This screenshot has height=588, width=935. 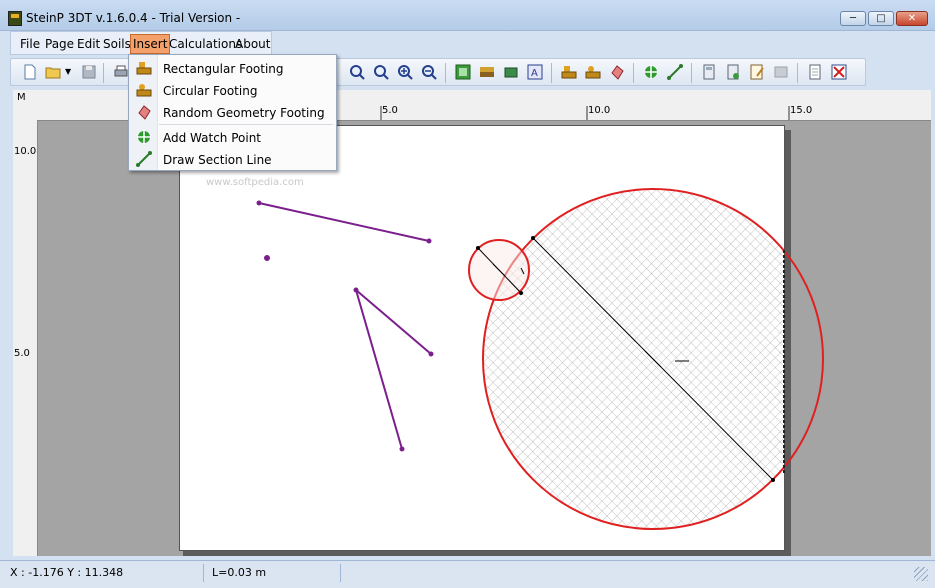 What do you see at coordinates (757, 72) in the screenshot?
I see `report-icon` at bounding box center [757, 72].